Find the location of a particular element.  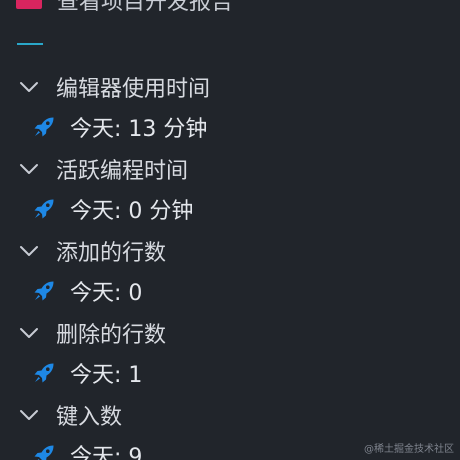

section-header: 编辑器使用时间 is located at coordinates (230, 87).